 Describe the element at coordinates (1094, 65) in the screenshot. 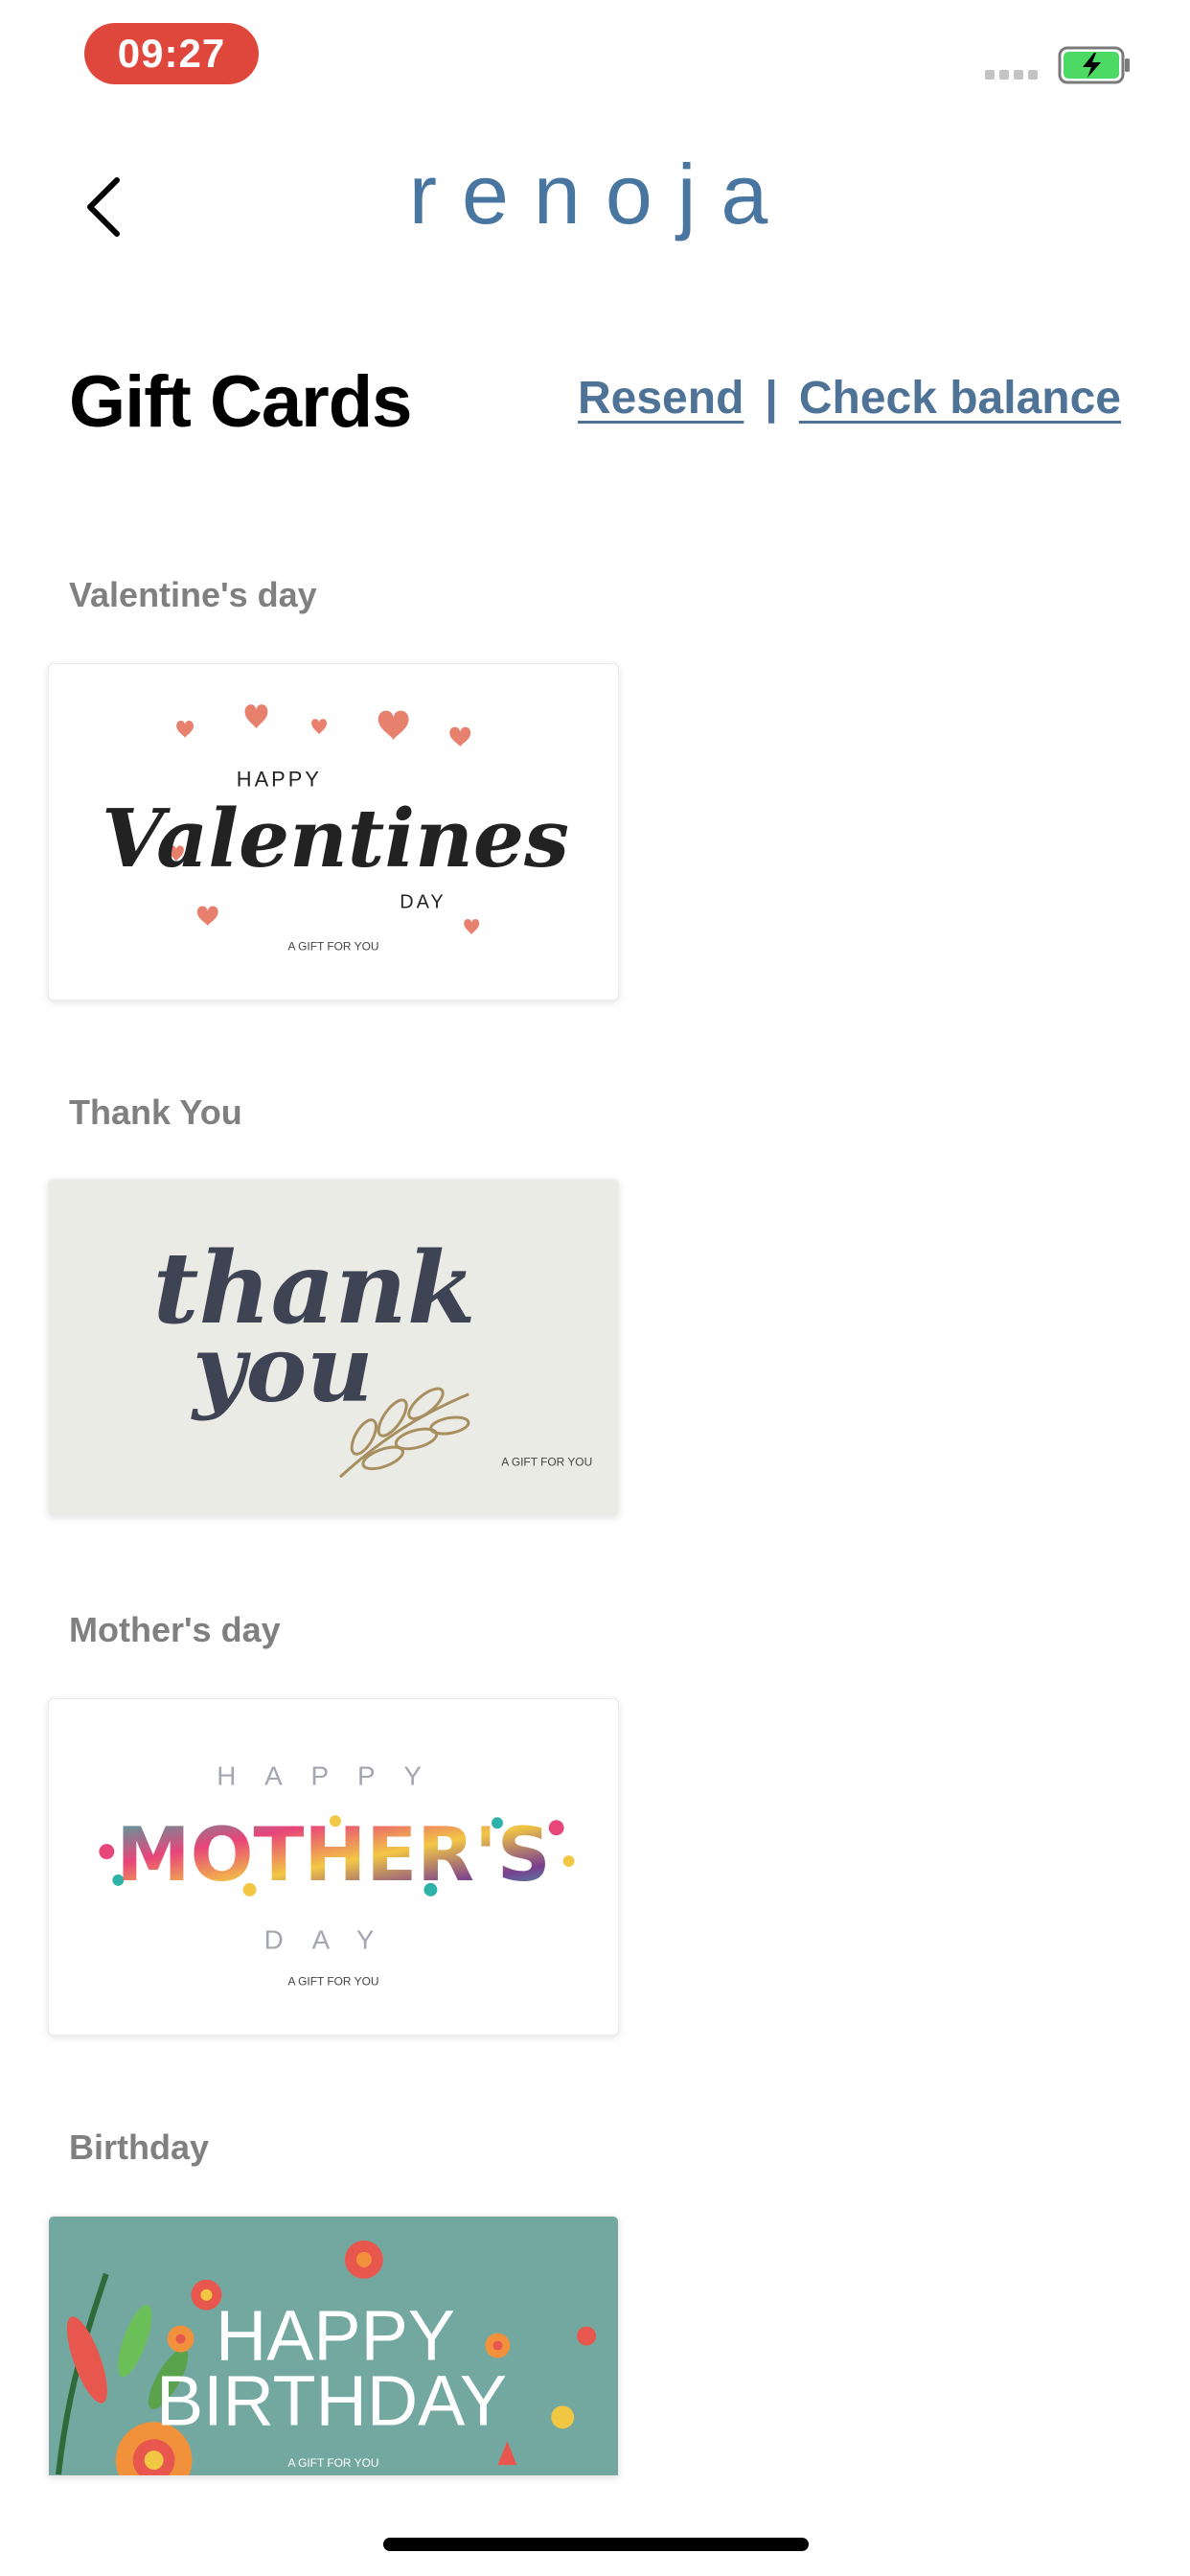

I see `battery-charging-icon` at that location.